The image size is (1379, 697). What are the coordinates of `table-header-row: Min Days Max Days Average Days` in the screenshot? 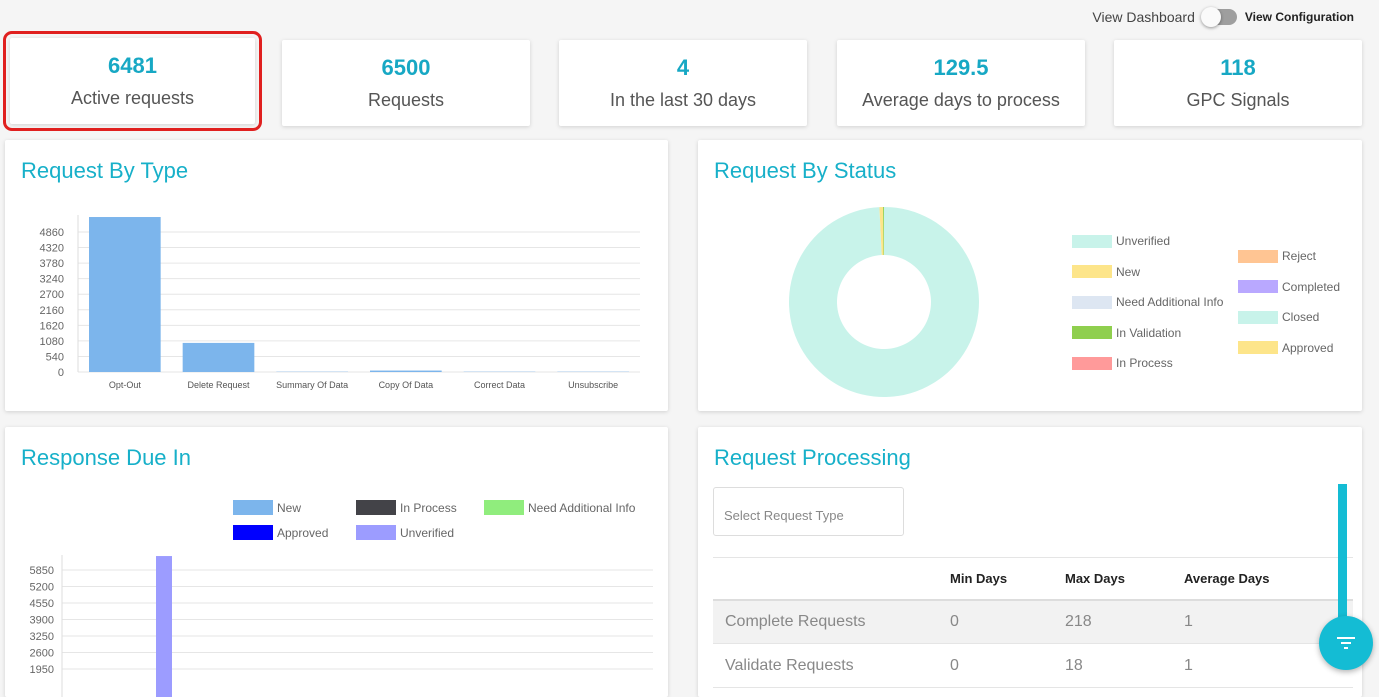 It's located at (1033, 579).